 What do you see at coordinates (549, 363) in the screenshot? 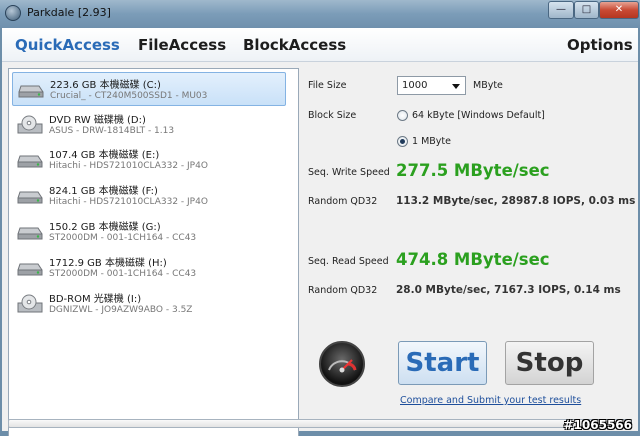
I see `stop-button: Stop` at bounding box center [549, 363].